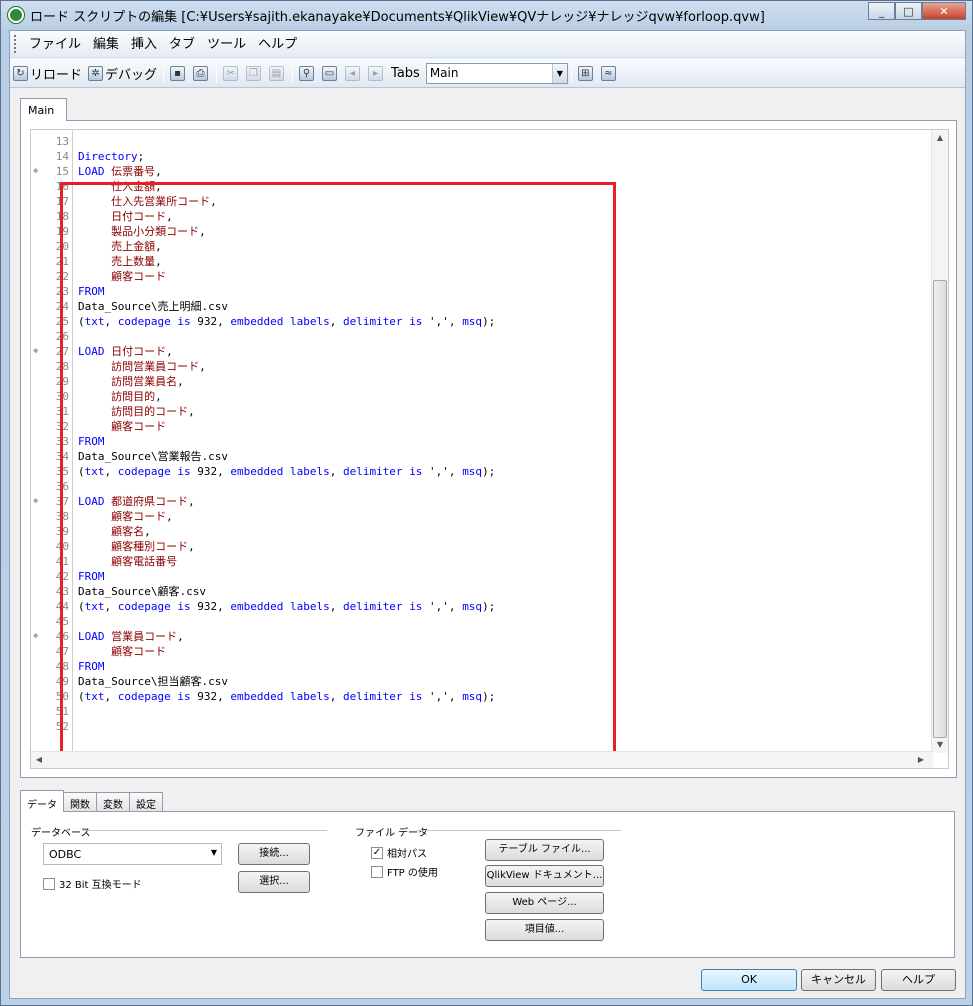 This screenshot has height=1006, width=973. Describe the element at coordinates (908, 11) in the screenshot. I see `maximize-button: □` at that location.